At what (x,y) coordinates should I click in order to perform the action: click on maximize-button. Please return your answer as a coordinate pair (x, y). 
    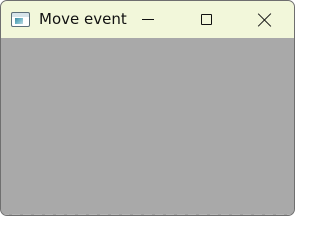
    Looking at the image, I should click on (206, 19).